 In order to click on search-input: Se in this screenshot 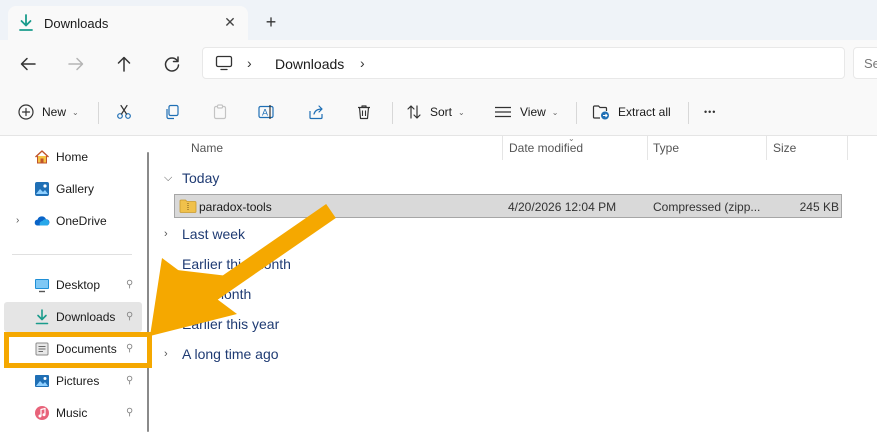, I will do `click(865, 63)`.